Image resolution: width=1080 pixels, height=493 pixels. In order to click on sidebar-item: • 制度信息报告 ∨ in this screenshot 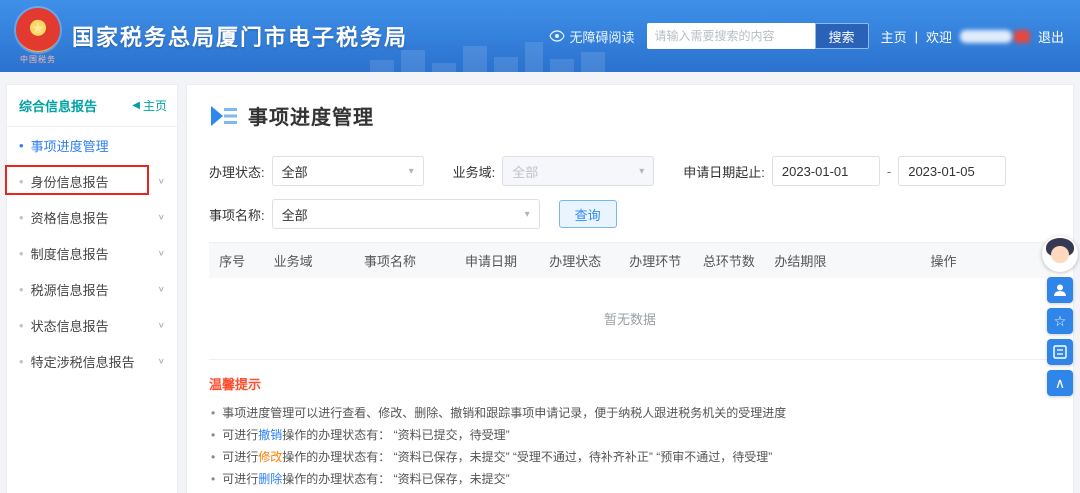, I will do `click(92, 253)`.